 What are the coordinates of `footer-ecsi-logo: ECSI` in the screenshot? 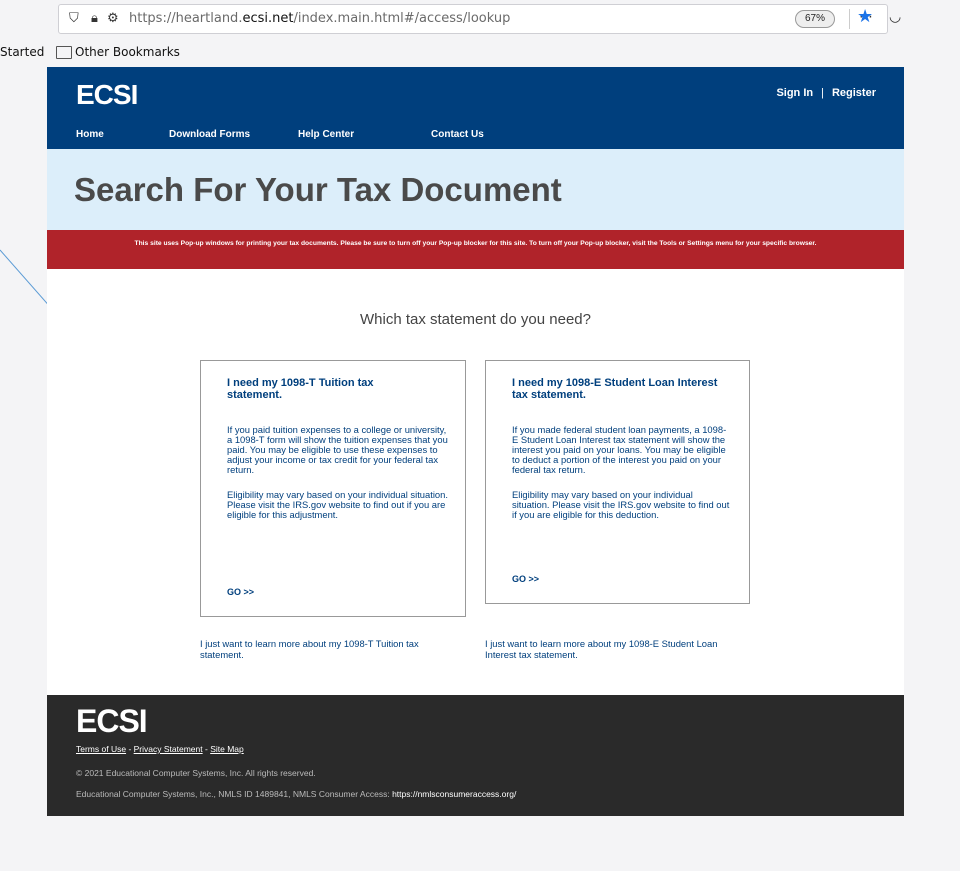 It's located at (112, 721).